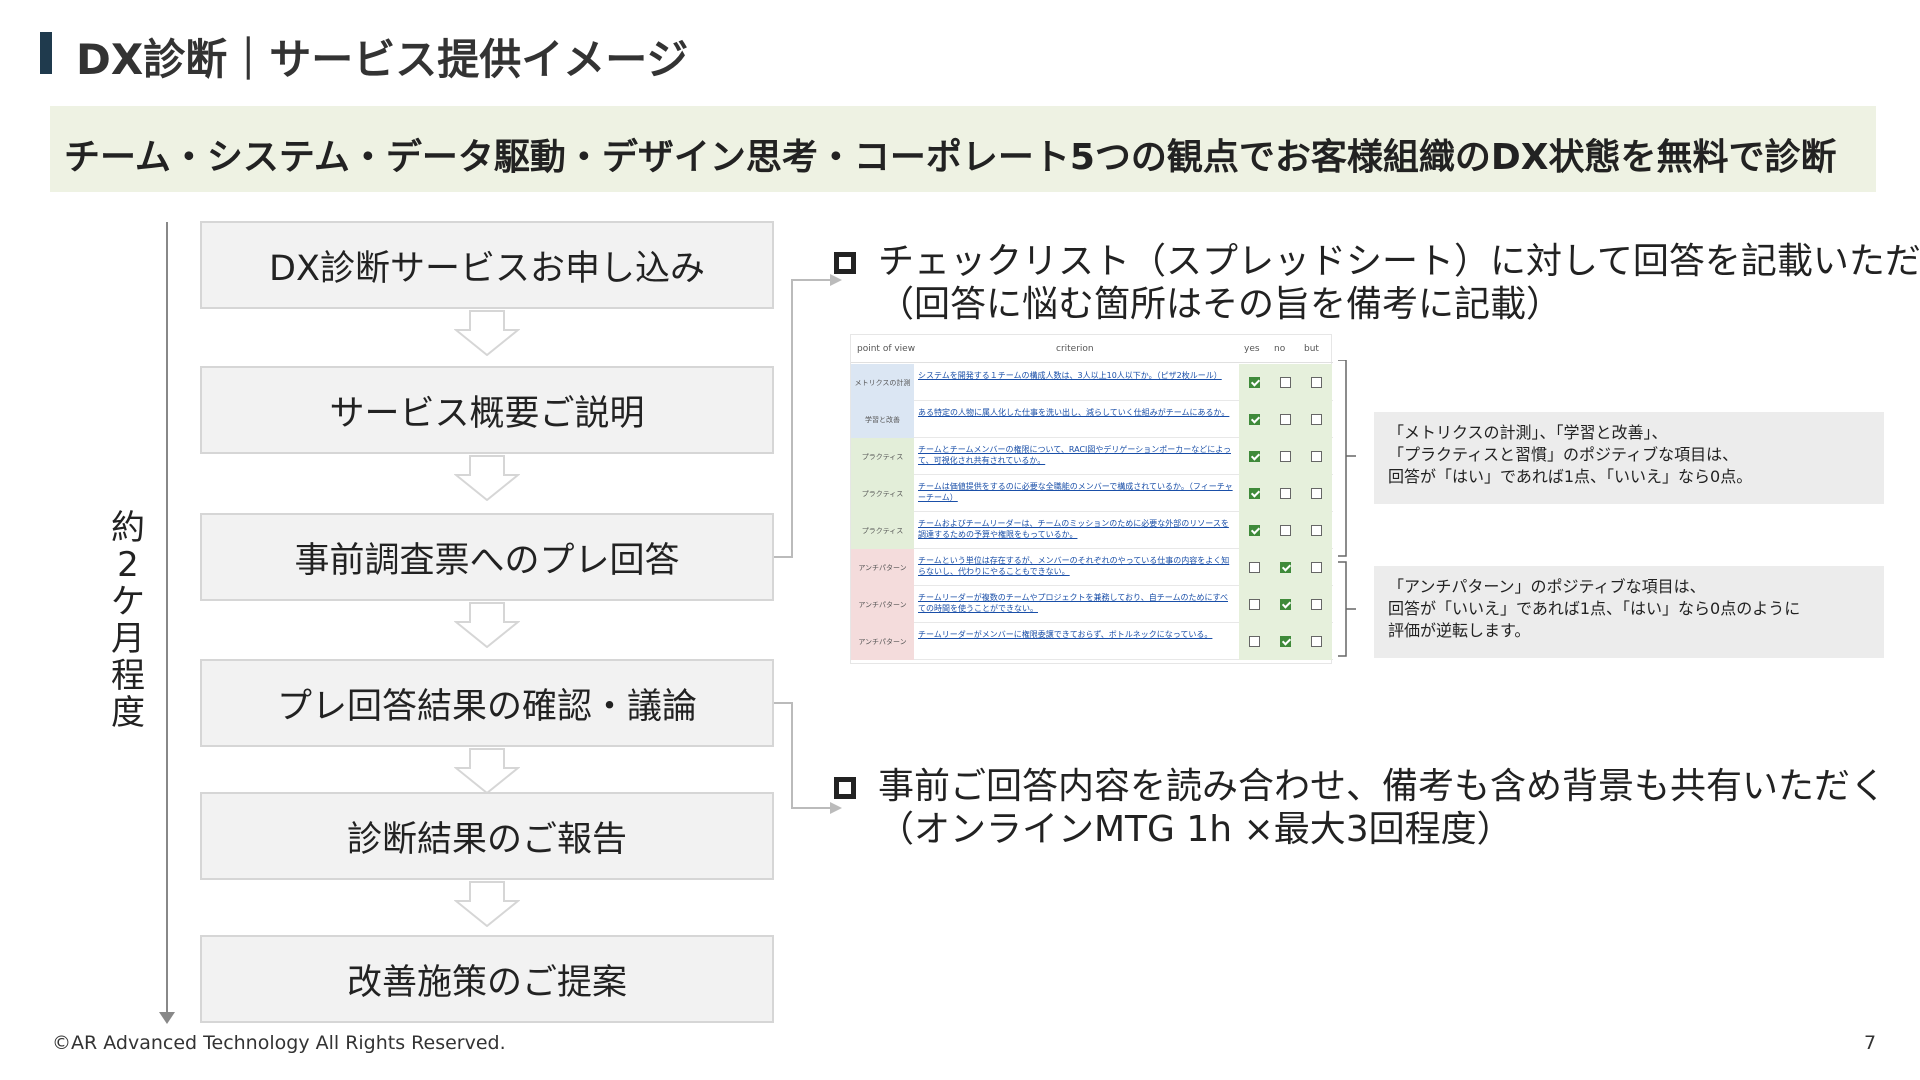 This screenshot has height=1080, width=1920. I want to click on duration-char: 度, so click(128, 713).